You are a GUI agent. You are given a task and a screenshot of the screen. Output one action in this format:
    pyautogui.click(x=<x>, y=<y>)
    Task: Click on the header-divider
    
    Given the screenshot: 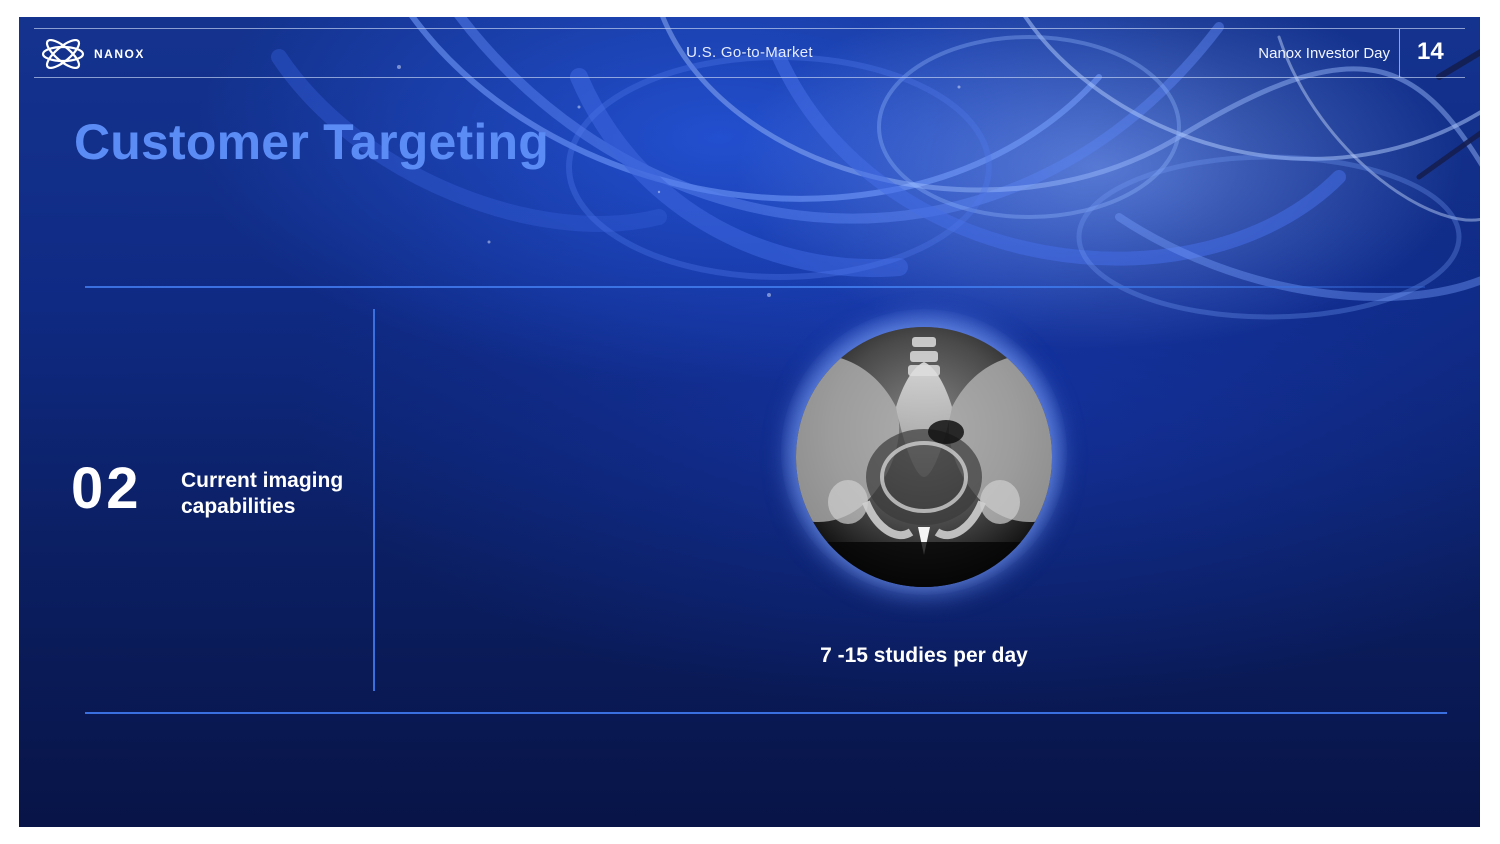 What is the action you would take?
    pyautogui.click(x=1399, y=53)
    